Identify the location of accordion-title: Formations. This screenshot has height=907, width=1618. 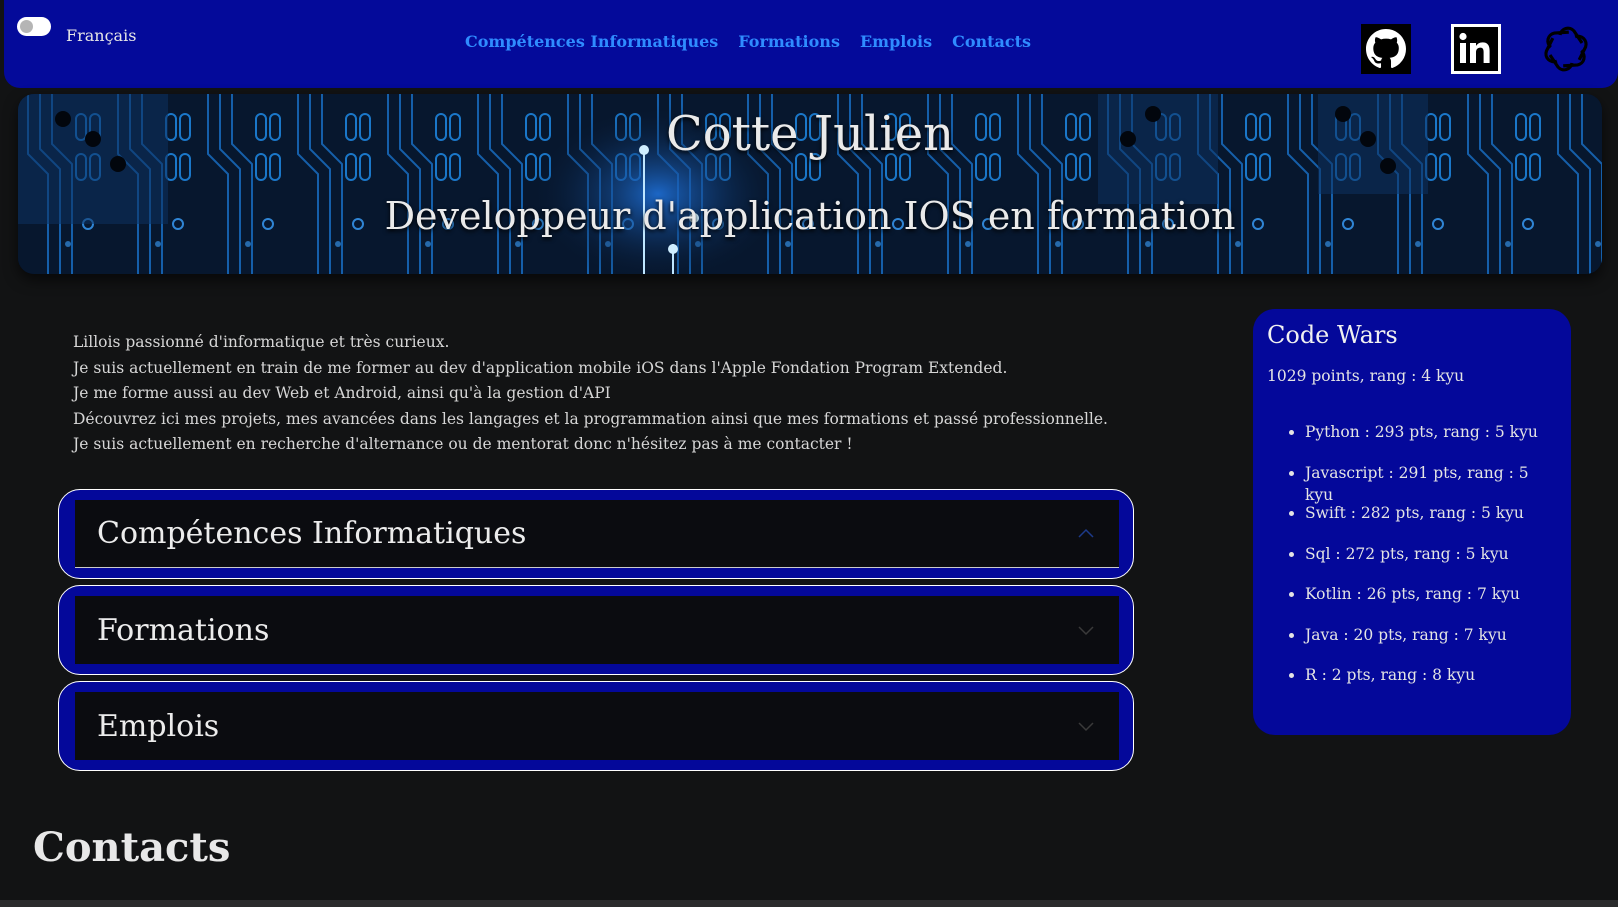
(183, 630).